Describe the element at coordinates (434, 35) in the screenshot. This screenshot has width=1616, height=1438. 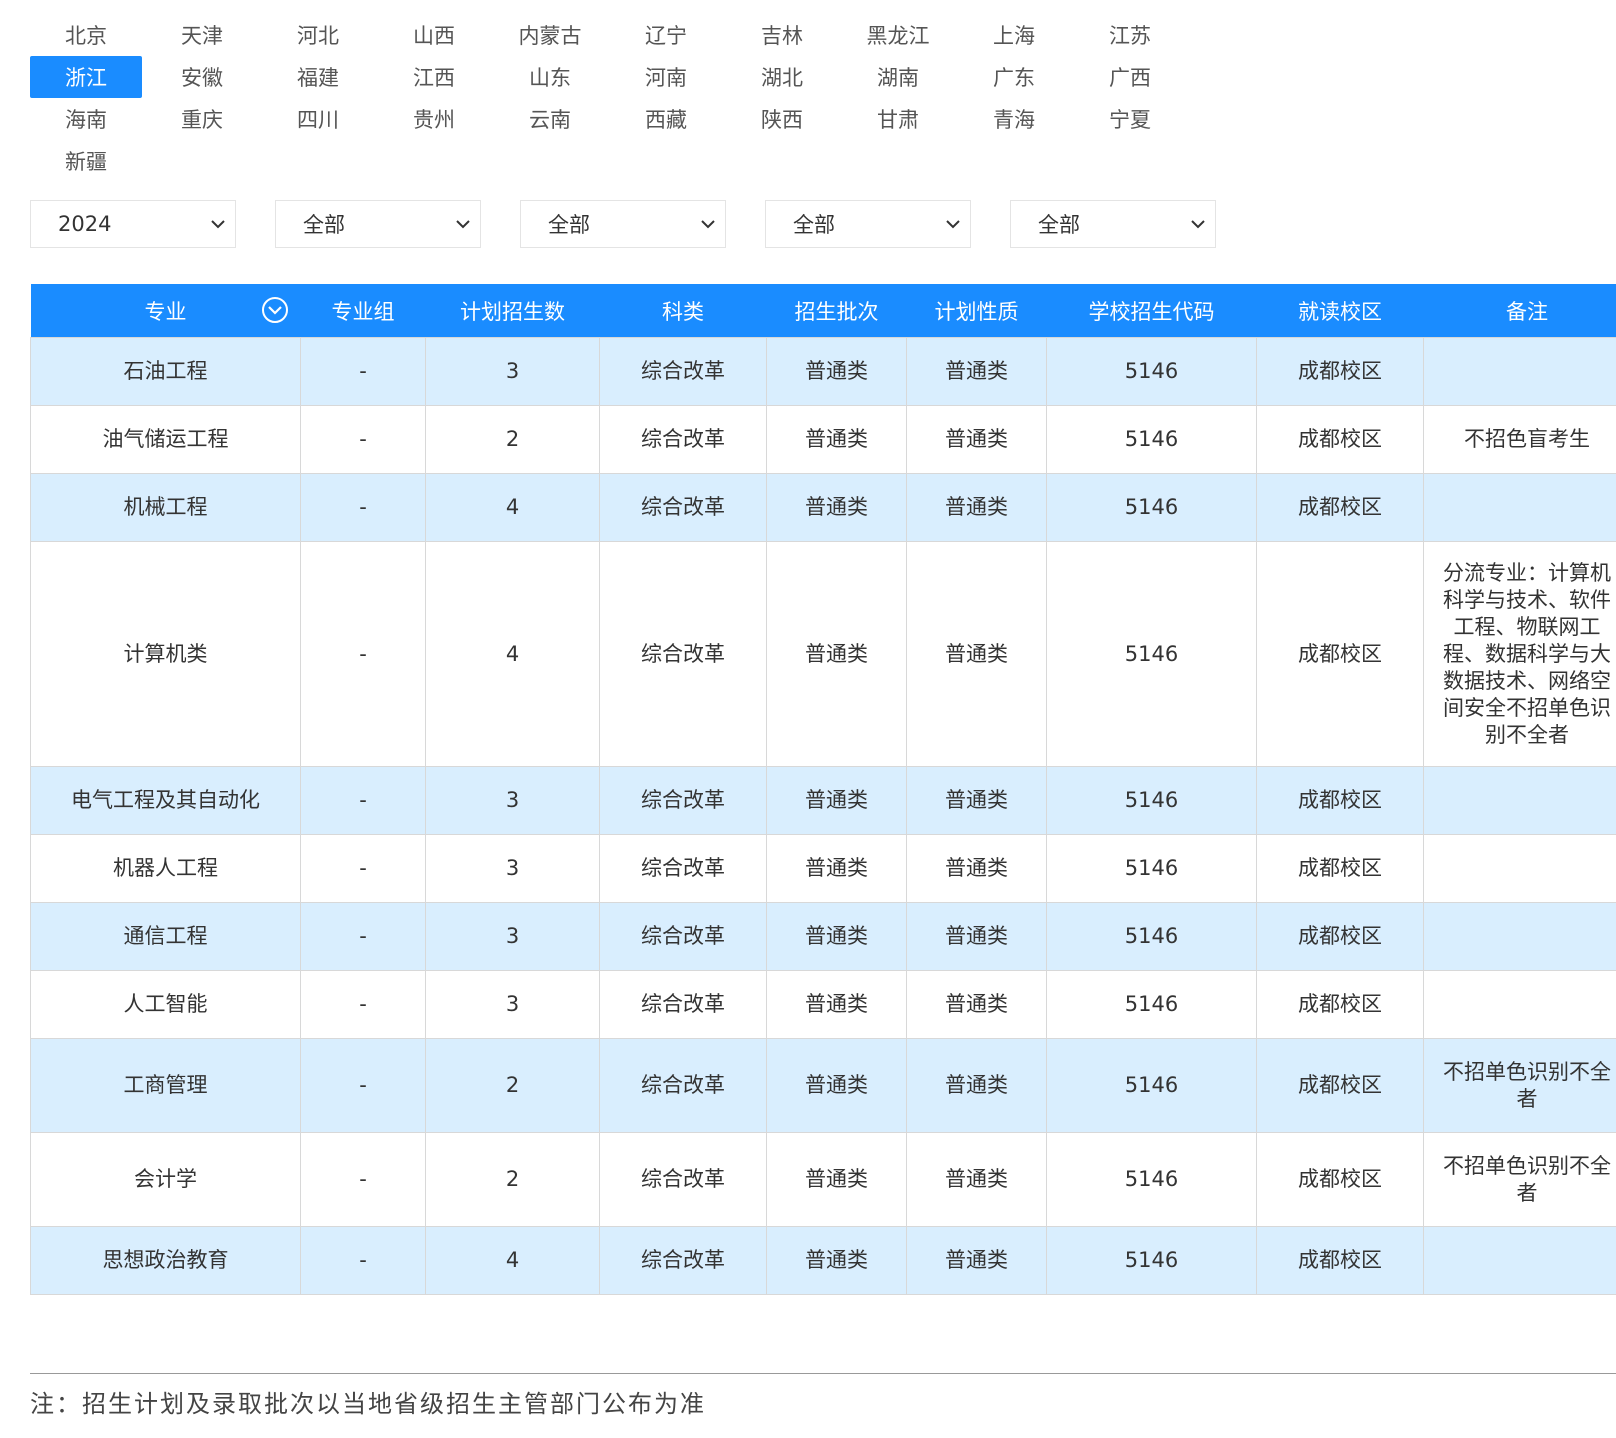
I see `province-item: 山西` at that location.